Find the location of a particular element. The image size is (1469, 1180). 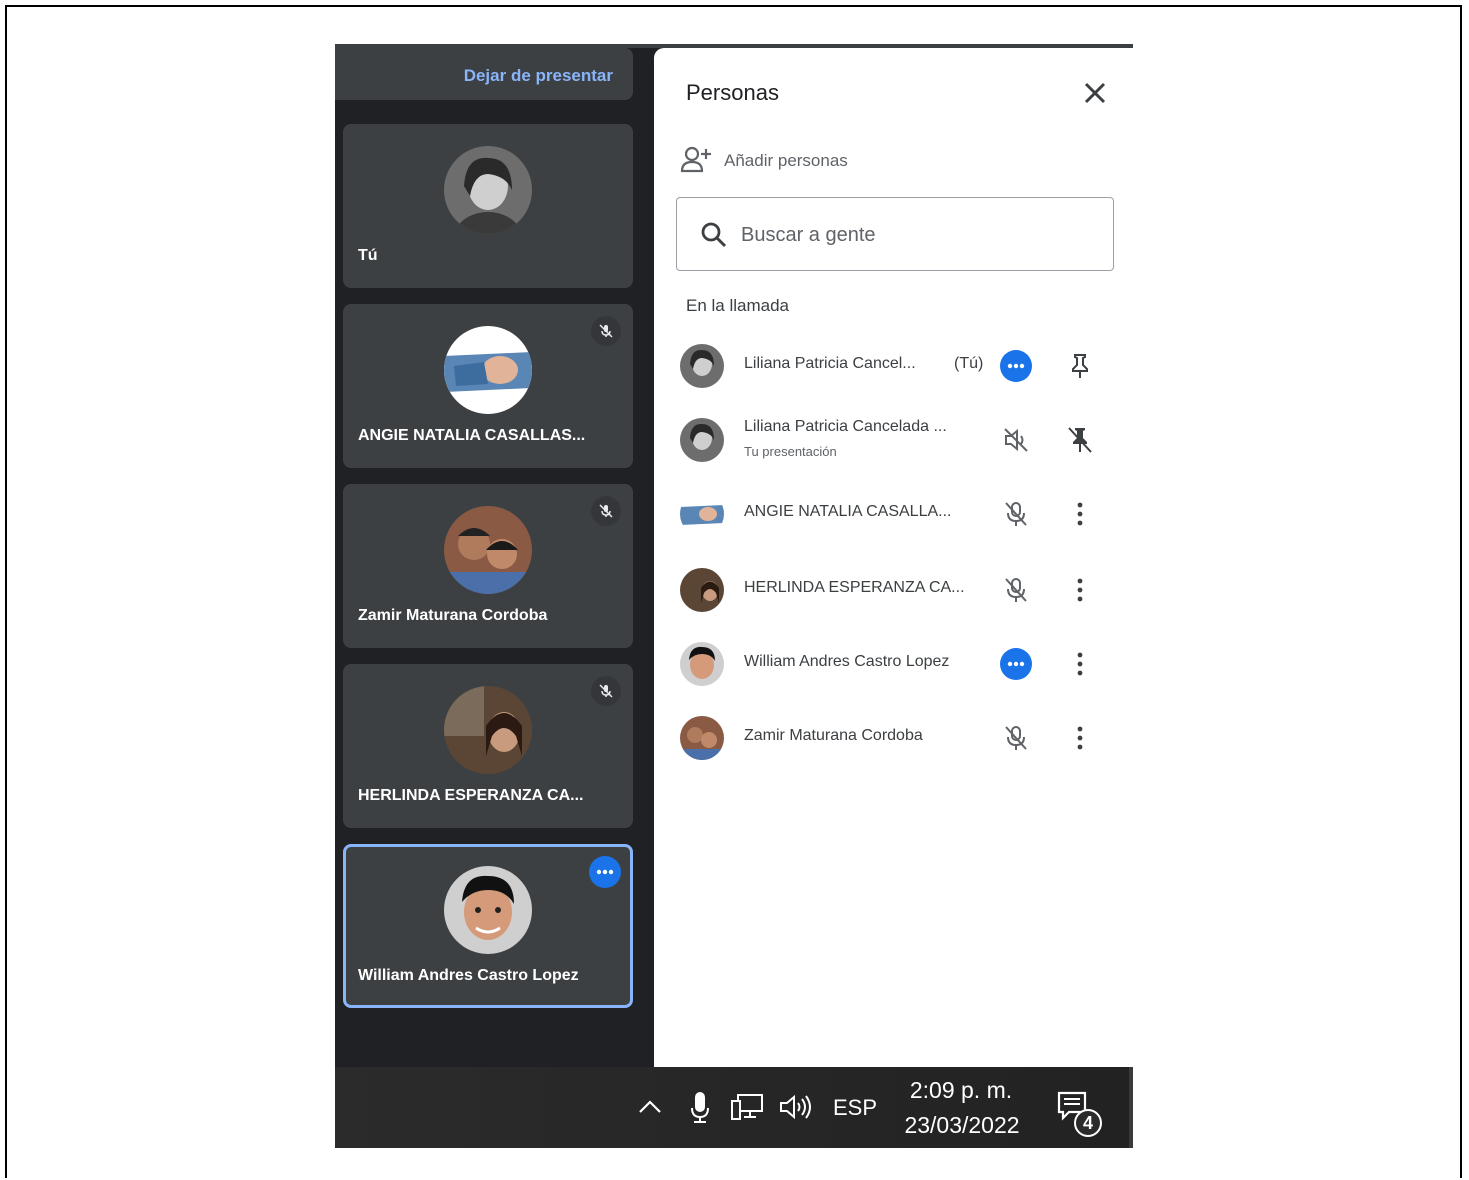

section-label: En la llamada is located at coordinates (738, 305).